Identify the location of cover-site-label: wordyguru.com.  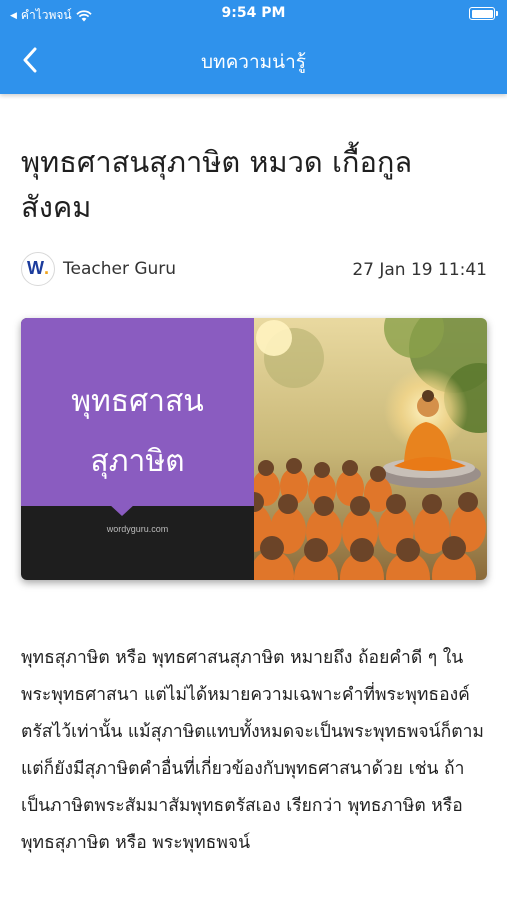
(137, 528).